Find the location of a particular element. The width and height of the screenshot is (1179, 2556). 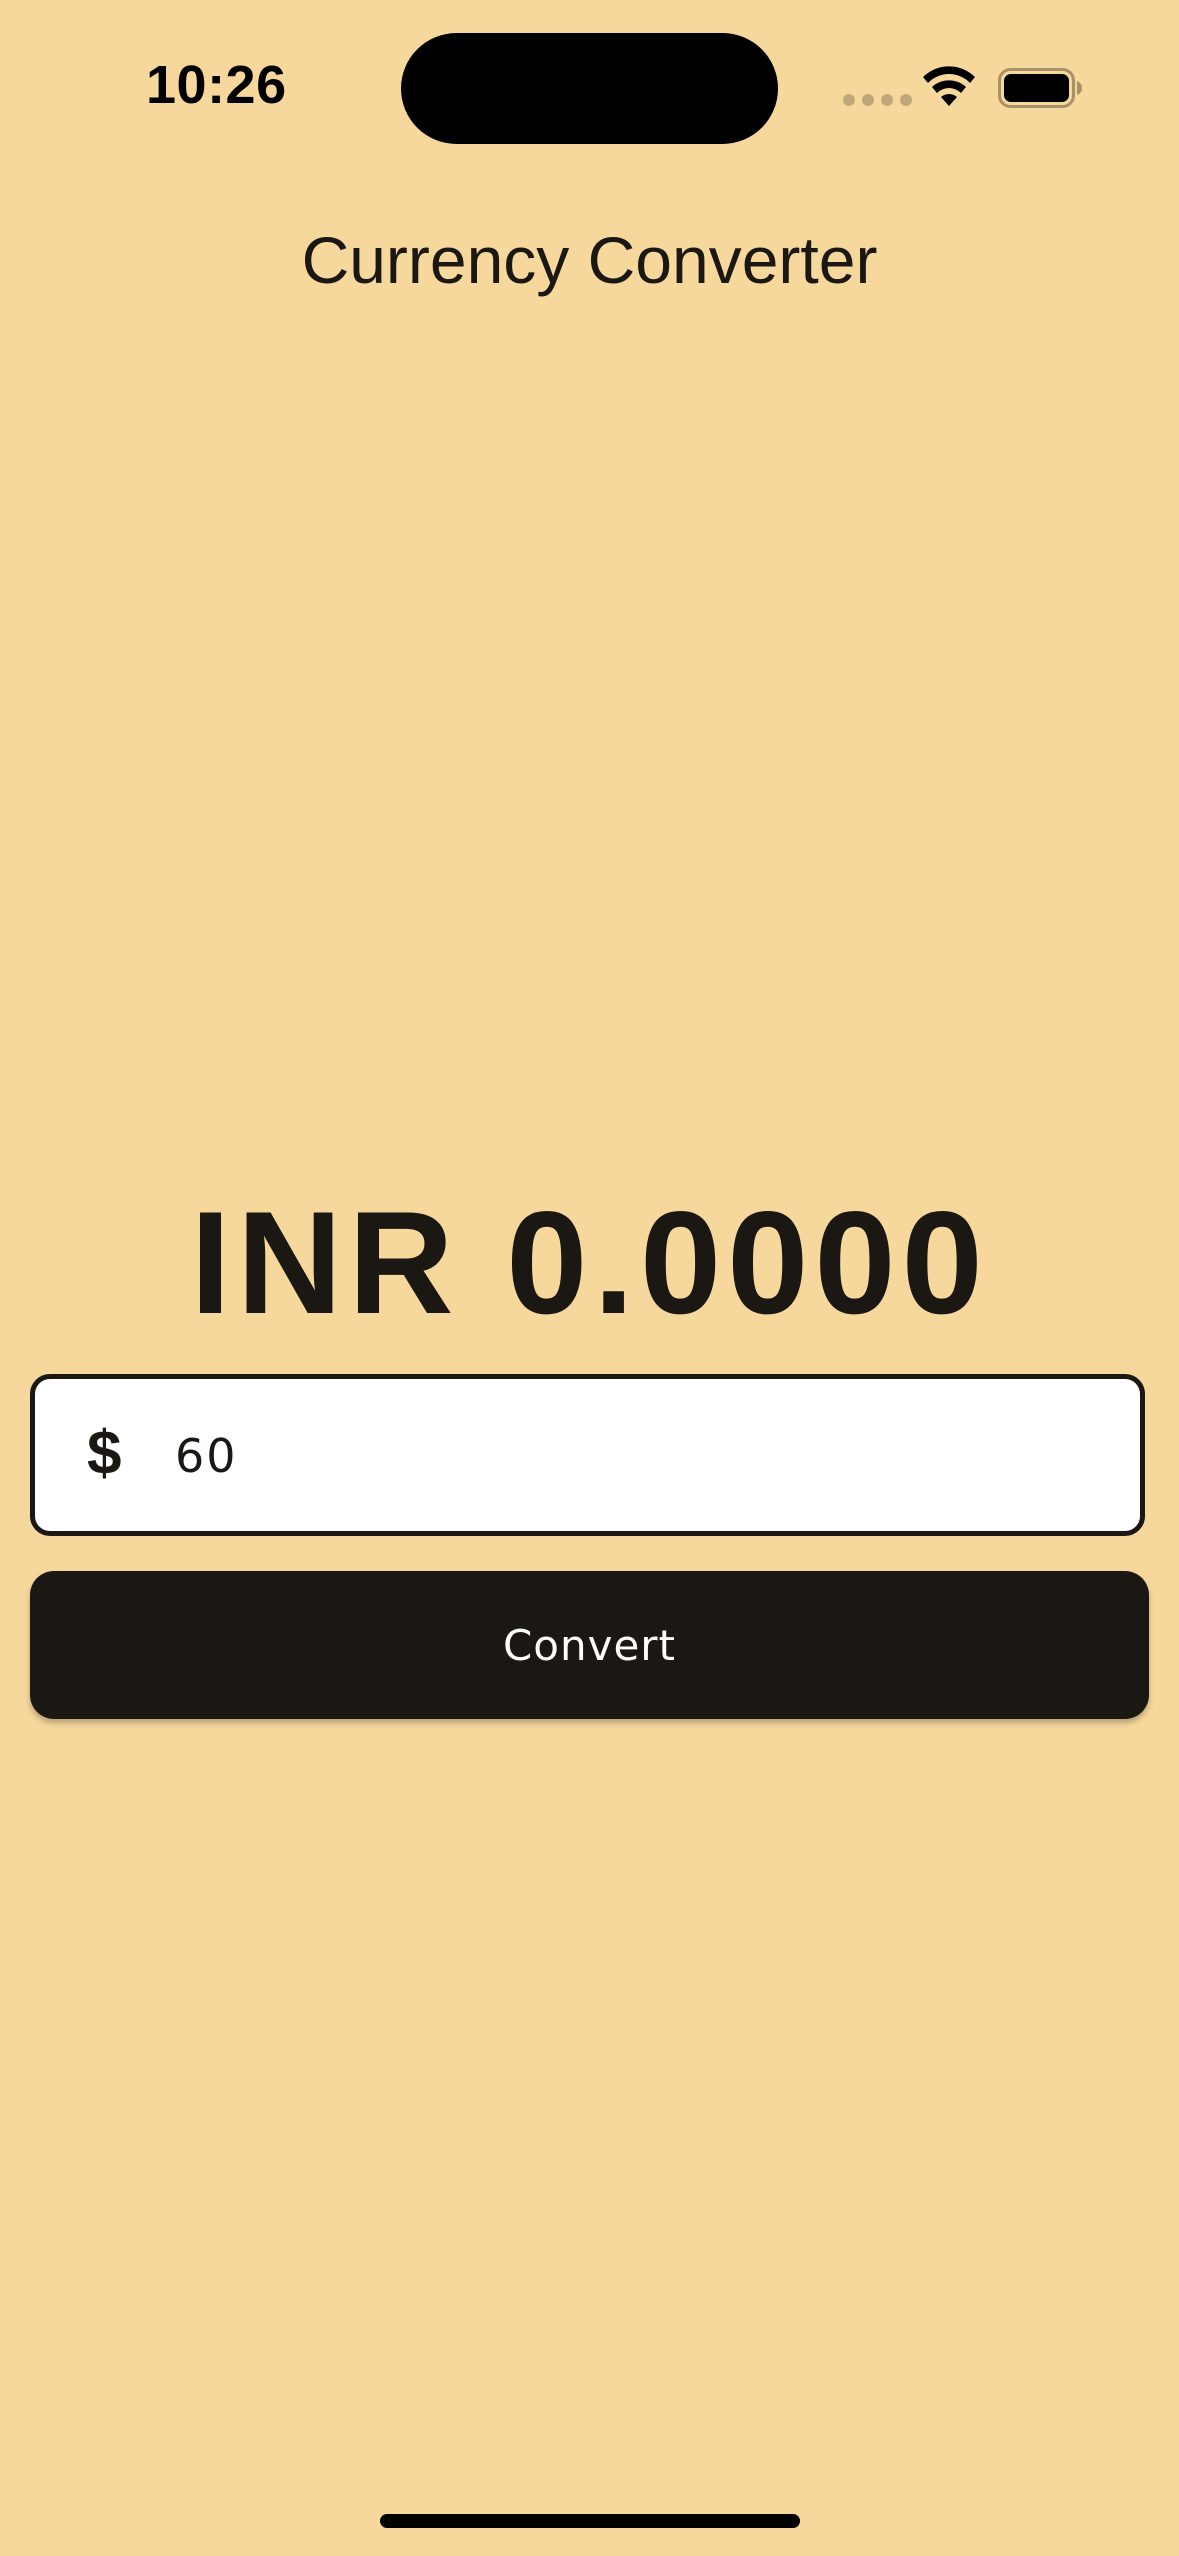

conversion-result: INR 0.0000 is located at coordinates (589, 1262).